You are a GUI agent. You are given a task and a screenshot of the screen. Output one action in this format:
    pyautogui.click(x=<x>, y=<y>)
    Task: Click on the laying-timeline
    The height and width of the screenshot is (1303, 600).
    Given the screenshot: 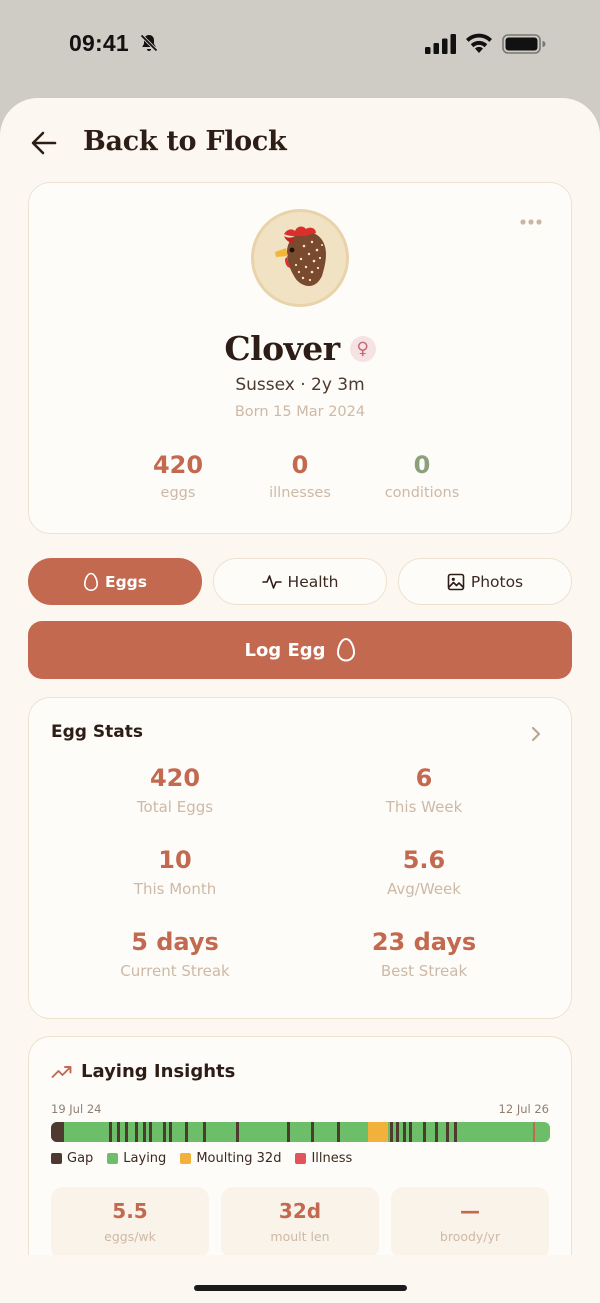 What is the action you would take?
    pyautogui.click(x=300, y=1132)
    